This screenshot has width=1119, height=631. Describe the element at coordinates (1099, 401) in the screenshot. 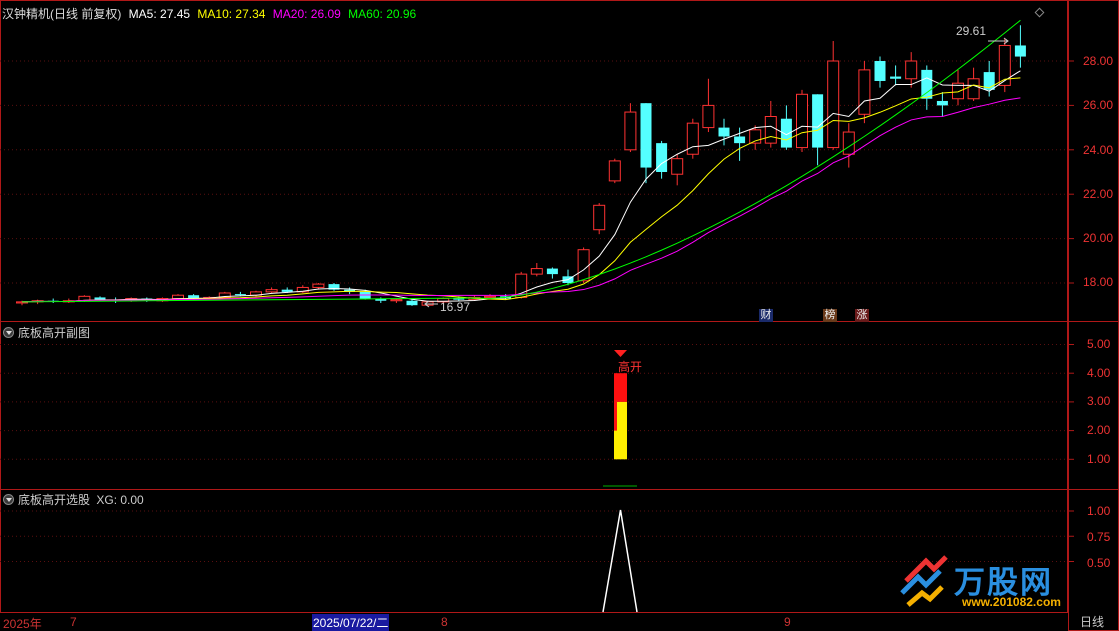

I see `axis-sub-tick: 3.00` at that location.